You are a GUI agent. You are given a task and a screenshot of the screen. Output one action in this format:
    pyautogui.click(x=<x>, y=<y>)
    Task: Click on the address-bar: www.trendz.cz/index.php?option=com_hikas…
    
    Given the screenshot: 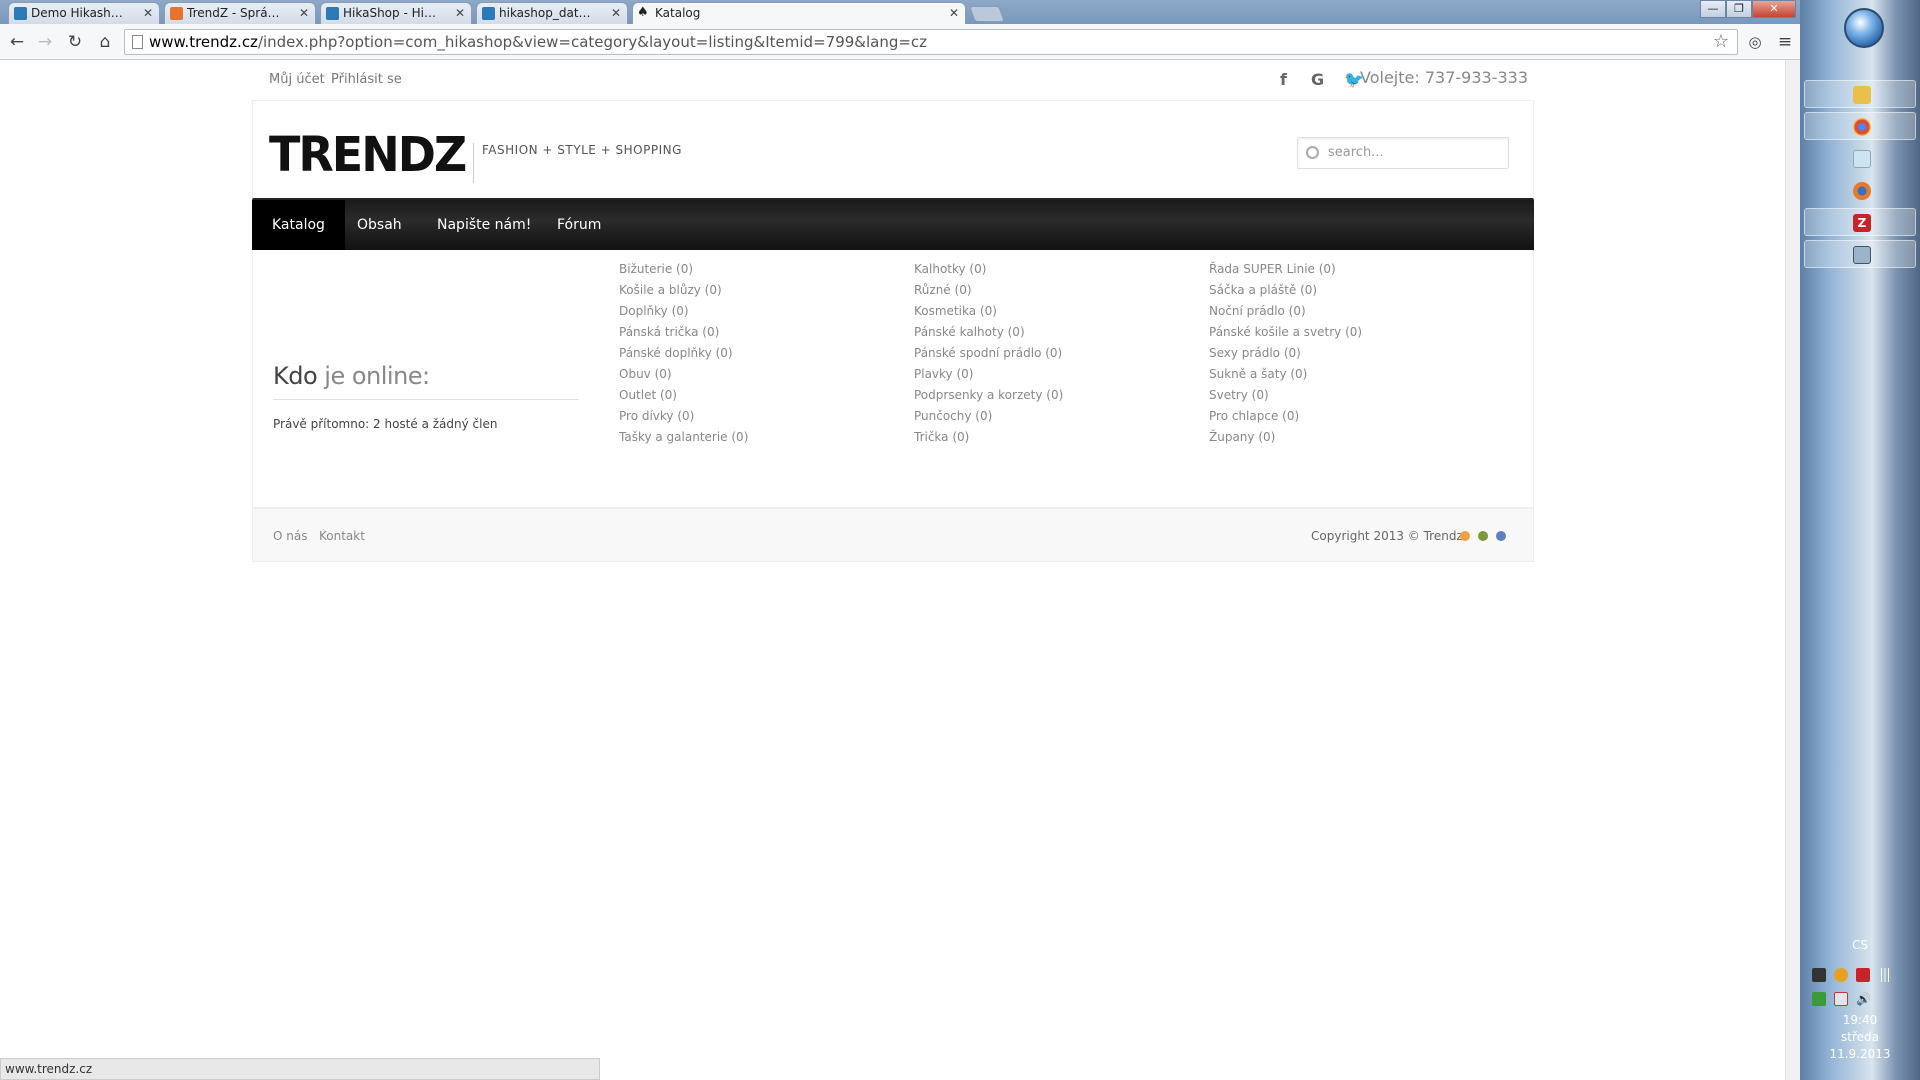 What is the action you would take?
    pyautogui.click(x=931, y=42)
    